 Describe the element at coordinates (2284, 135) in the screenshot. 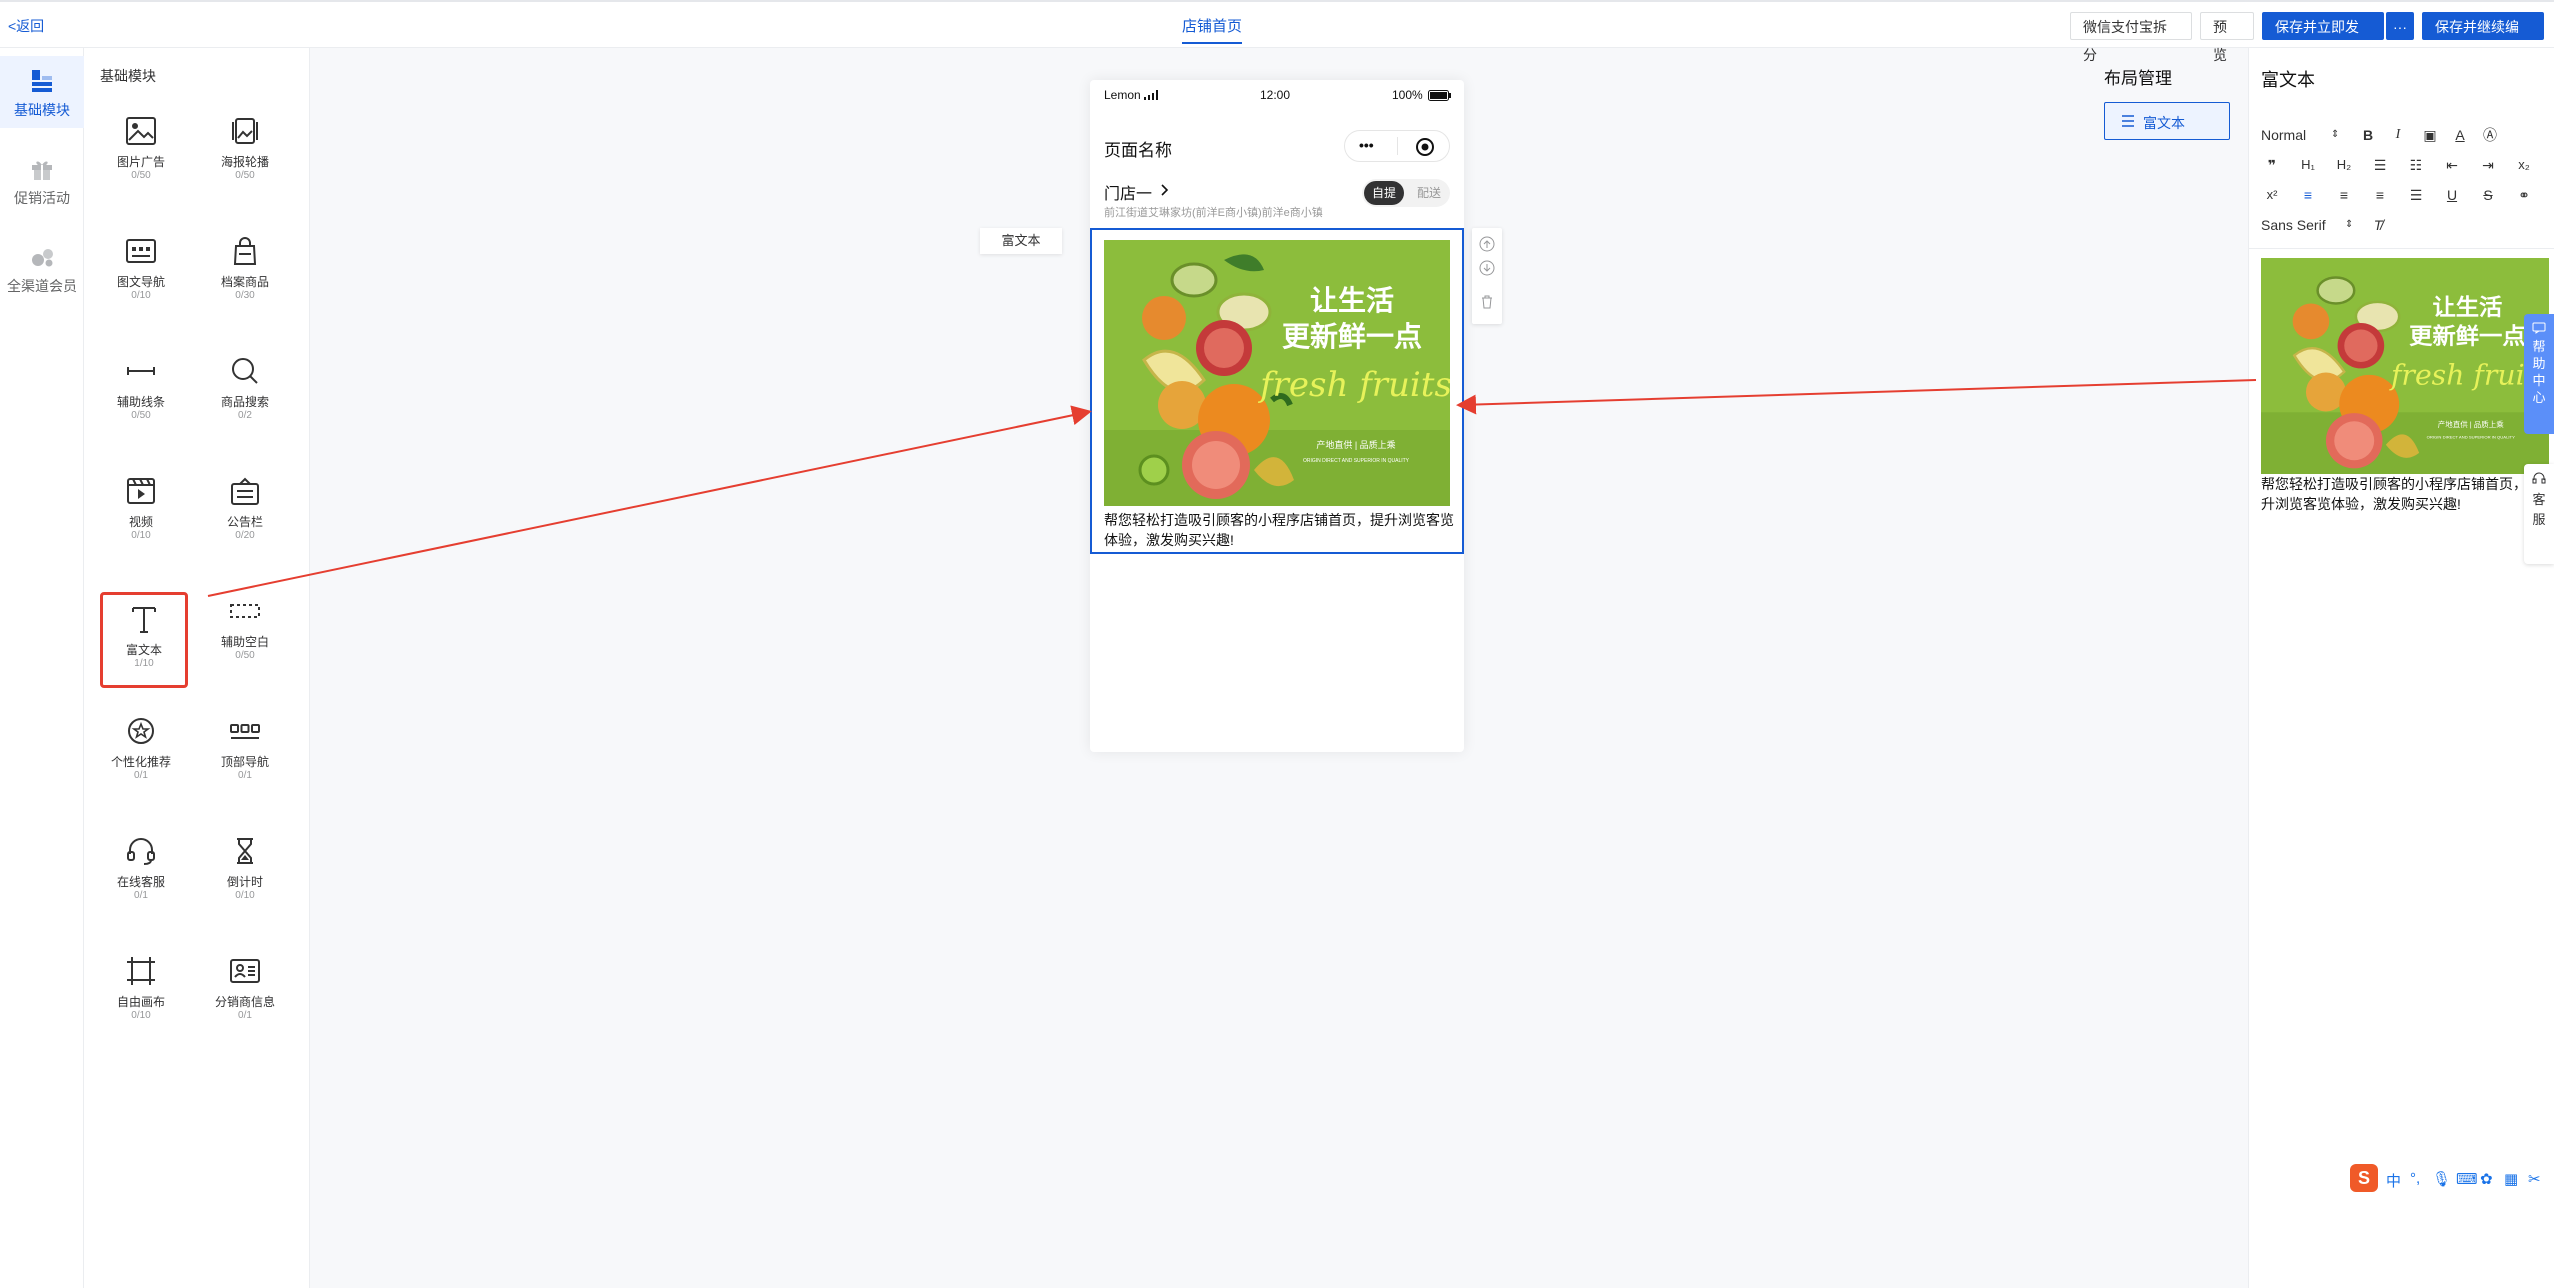

I see `format-select-value: Normal` at that location.